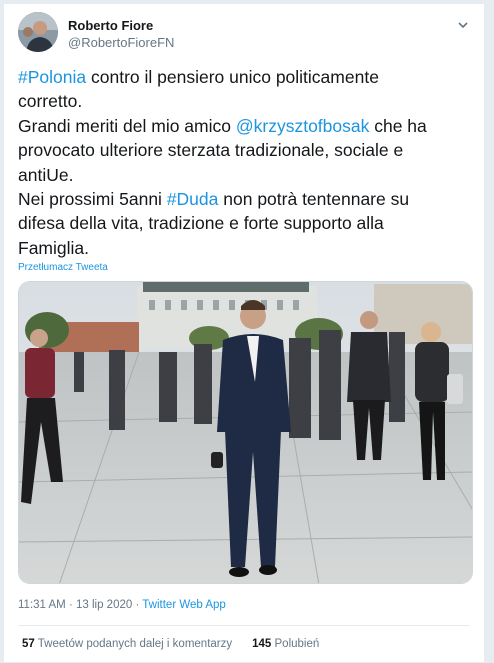 This screenshot has width=494, height=663. I want to click on text-segment: non potrà tentennare su, so click(314, 199).